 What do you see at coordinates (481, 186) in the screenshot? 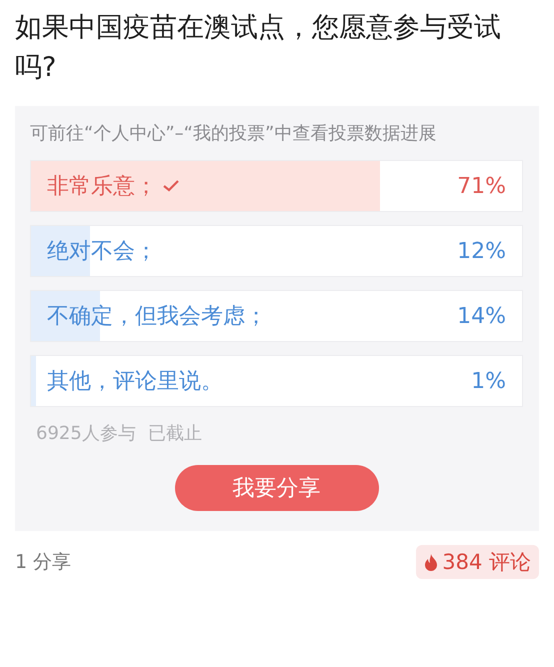
I see `option-percent: 71%` at bounding box center [481, 186].